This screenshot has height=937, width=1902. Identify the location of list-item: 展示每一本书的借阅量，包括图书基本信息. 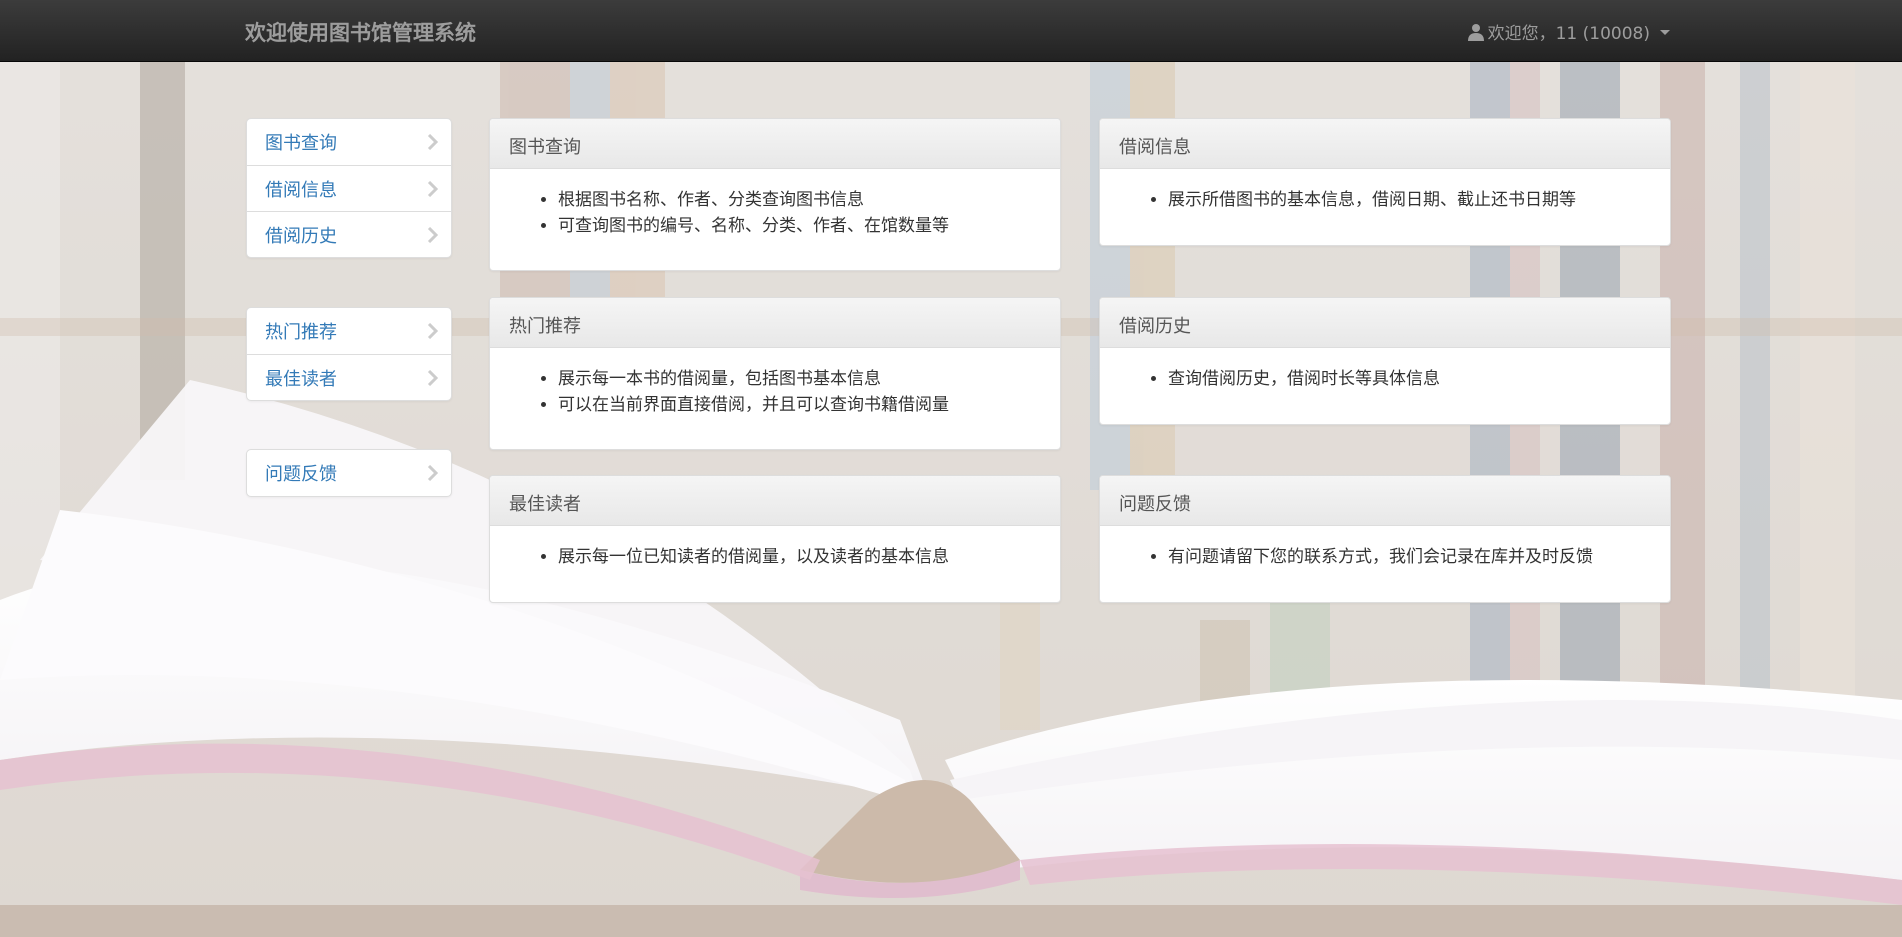
(799, 379).